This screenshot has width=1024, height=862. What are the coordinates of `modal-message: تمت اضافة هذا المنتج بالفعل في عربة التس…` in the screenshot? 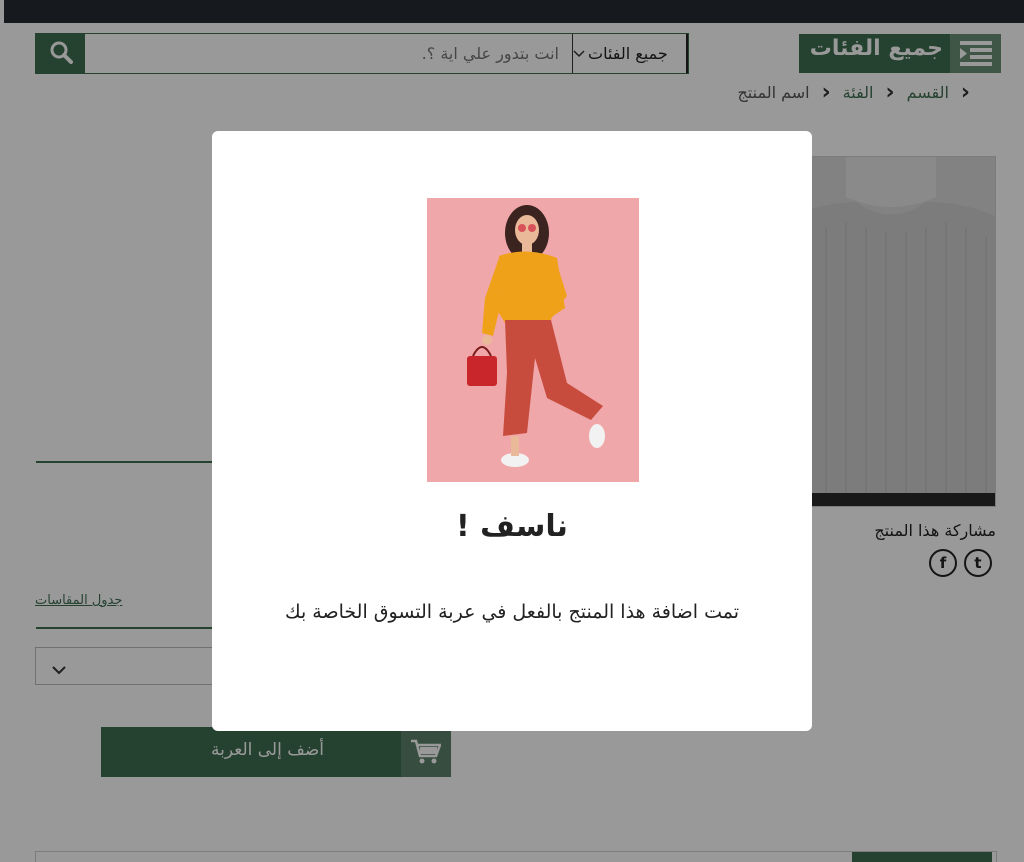 It's located at (512, 612).